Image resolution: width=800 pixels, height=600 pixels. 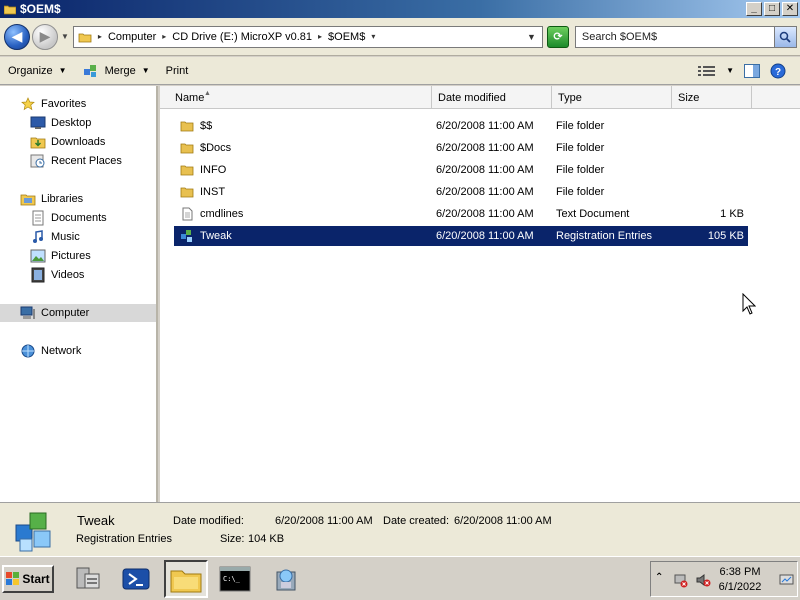 I want to click on nav-computer: Computer, so click(x=78, y=313).